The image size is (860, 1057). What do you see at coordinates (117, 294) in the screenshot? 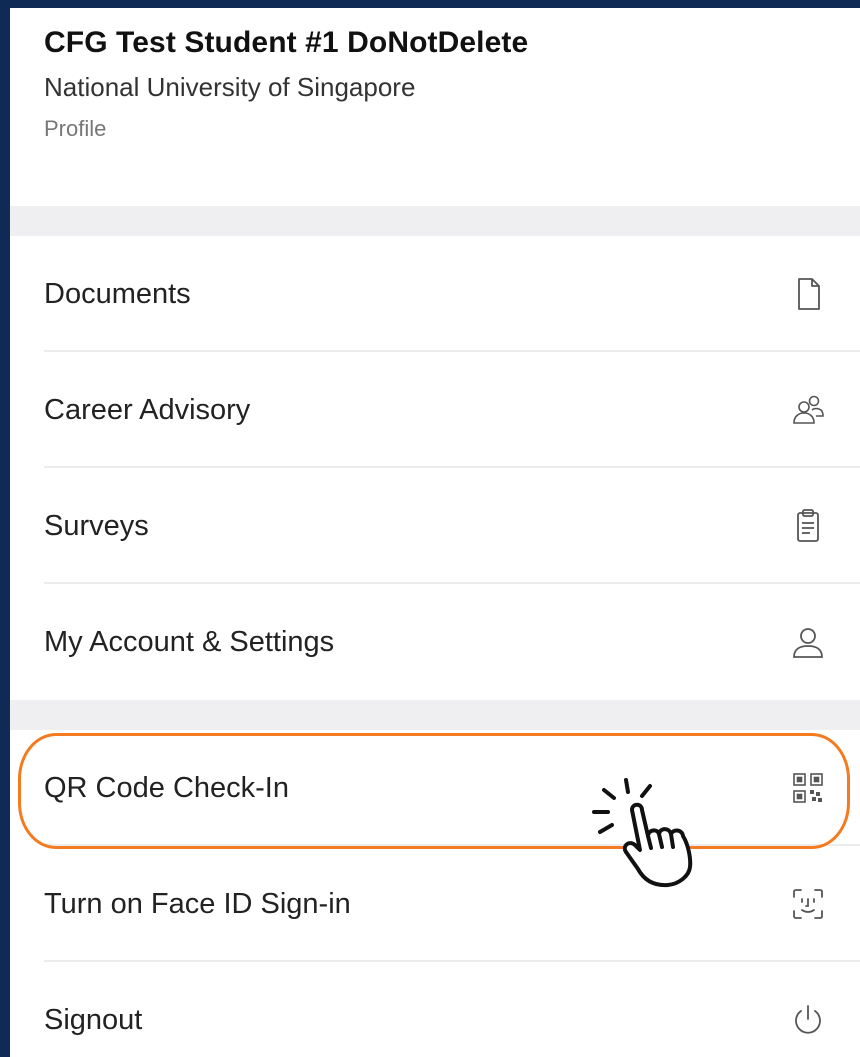
I see `menu-item-label: Documents` at bounding box center [117, 294].